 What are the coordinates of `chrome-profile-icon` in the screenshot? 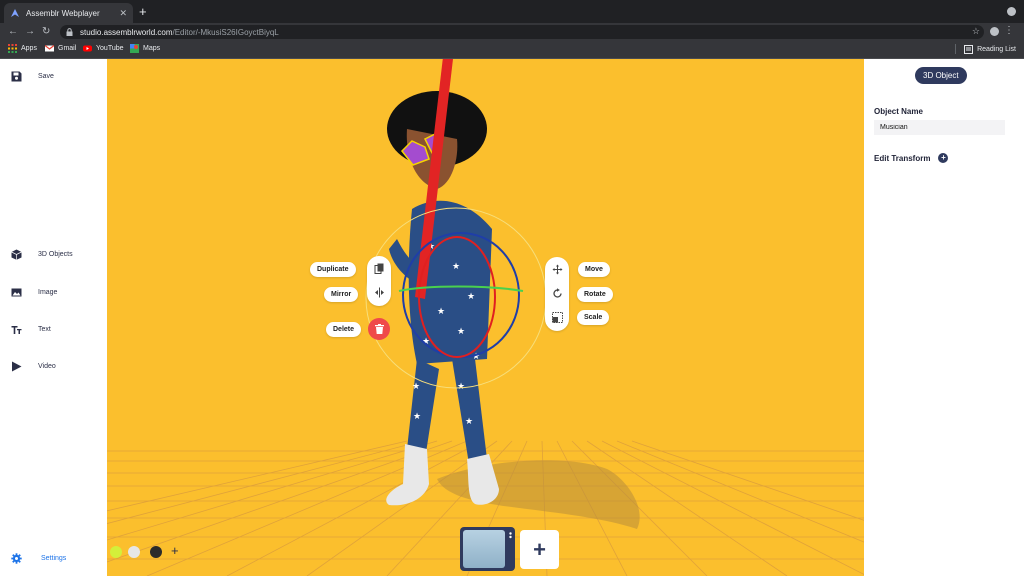 It's located at (1011, 11).